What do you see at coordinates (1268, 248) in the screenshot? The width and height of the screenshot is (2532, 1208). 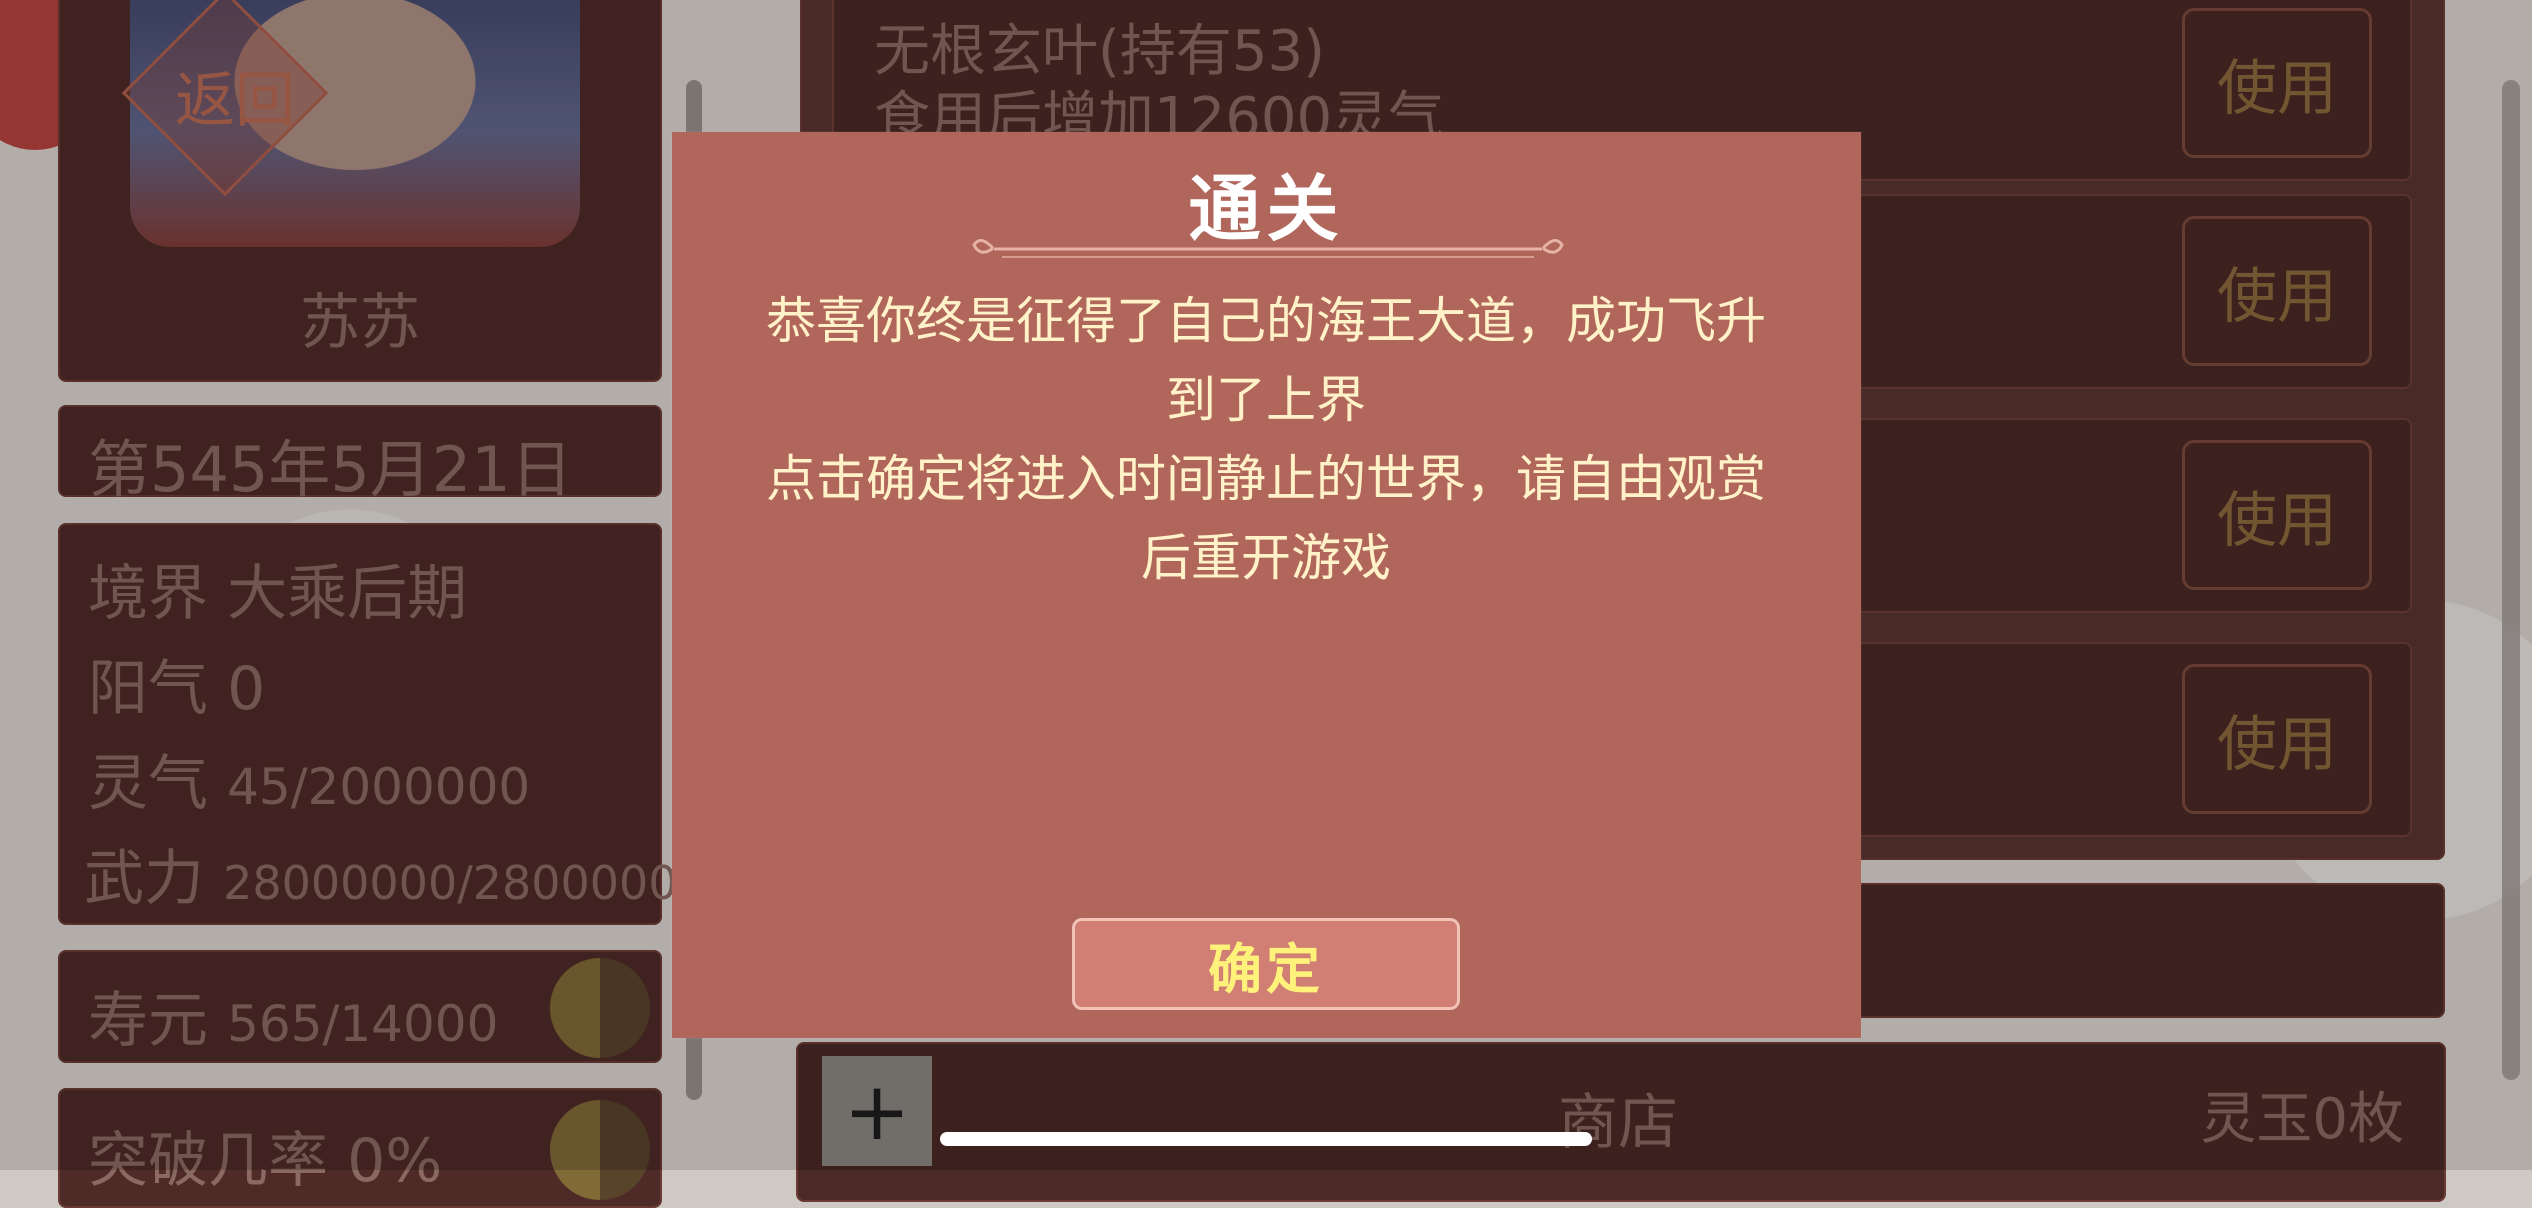 I see `title-ornament` at bounding box center [1268, 248].